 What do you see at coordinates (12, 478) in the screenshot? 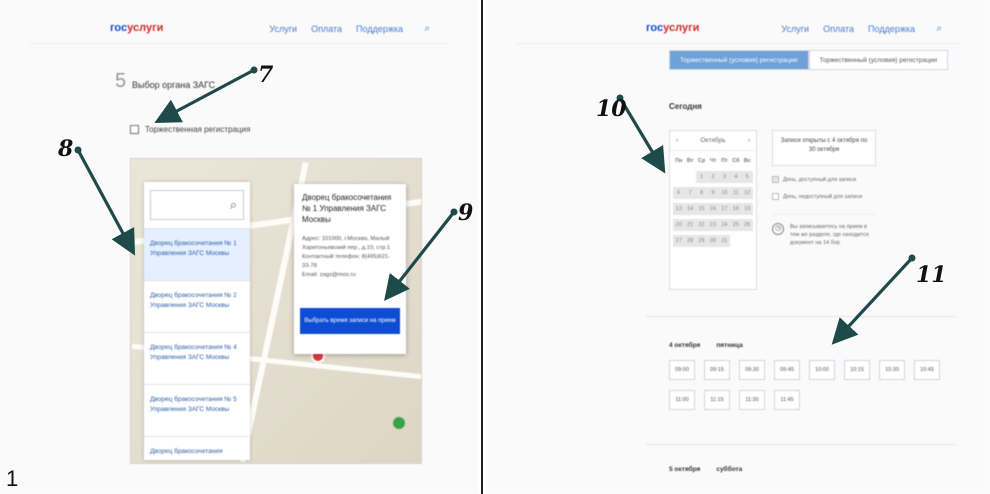
I see `figure-label: 1` at bounding box center [12, 478].